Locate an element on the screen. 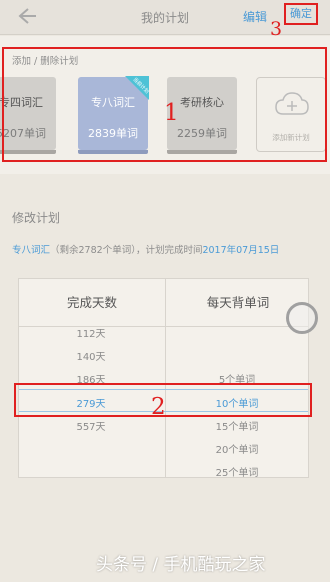  plan-book-name: 专八词汇 is located at coordinates (31, 250).